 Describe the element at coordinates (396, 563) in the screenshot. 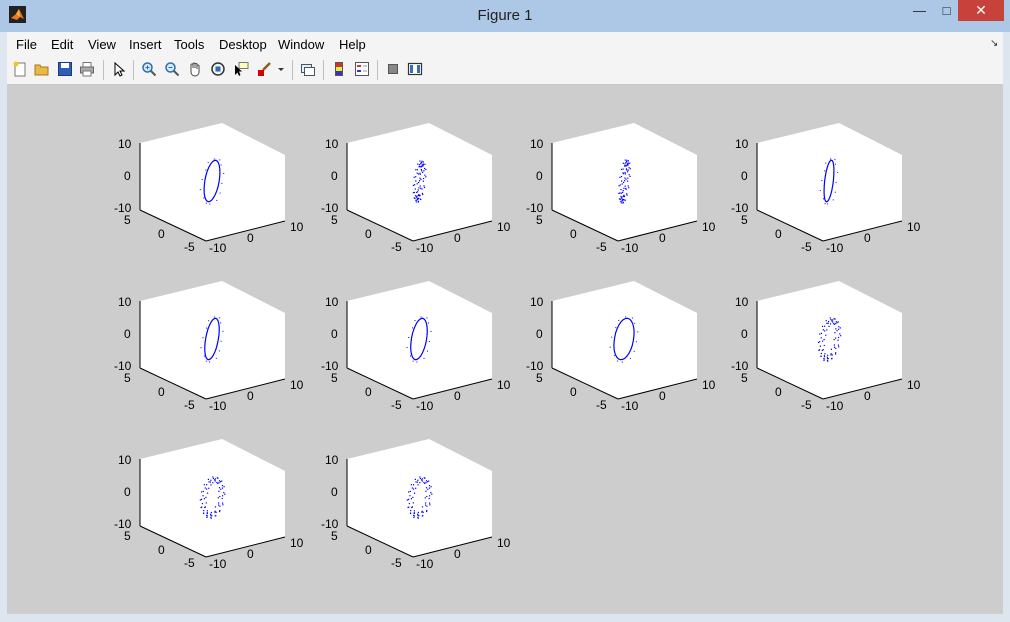

I see `y-tick-label: -5` at that location.